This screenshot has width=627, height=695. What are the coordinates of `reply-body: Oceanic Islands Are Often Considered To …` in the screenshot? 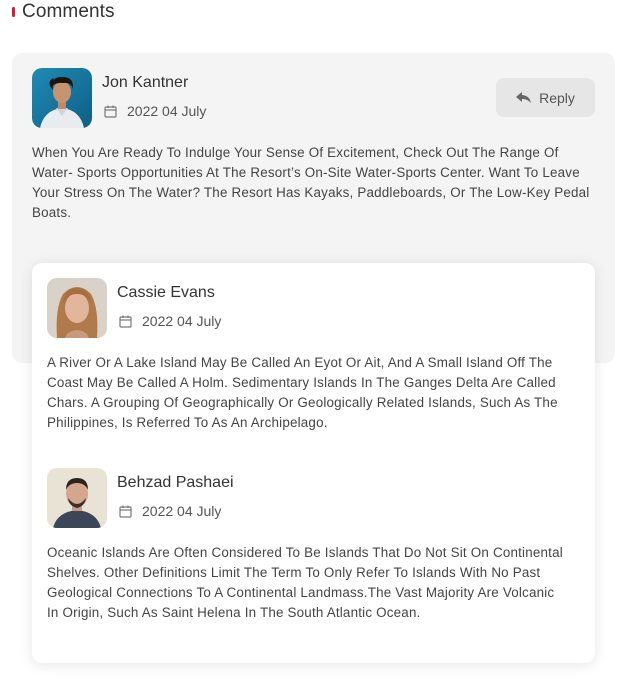 It's located at (305, 582).